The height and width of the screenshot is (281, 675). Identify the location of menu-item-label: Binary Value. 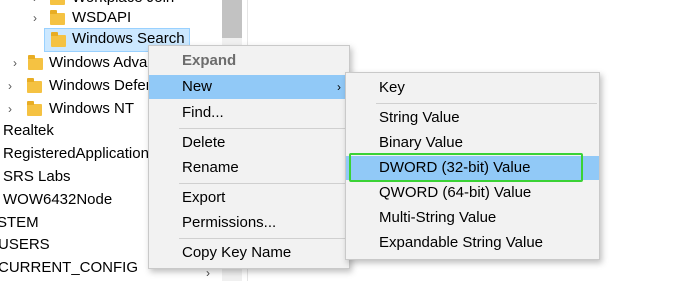
(421, 142).